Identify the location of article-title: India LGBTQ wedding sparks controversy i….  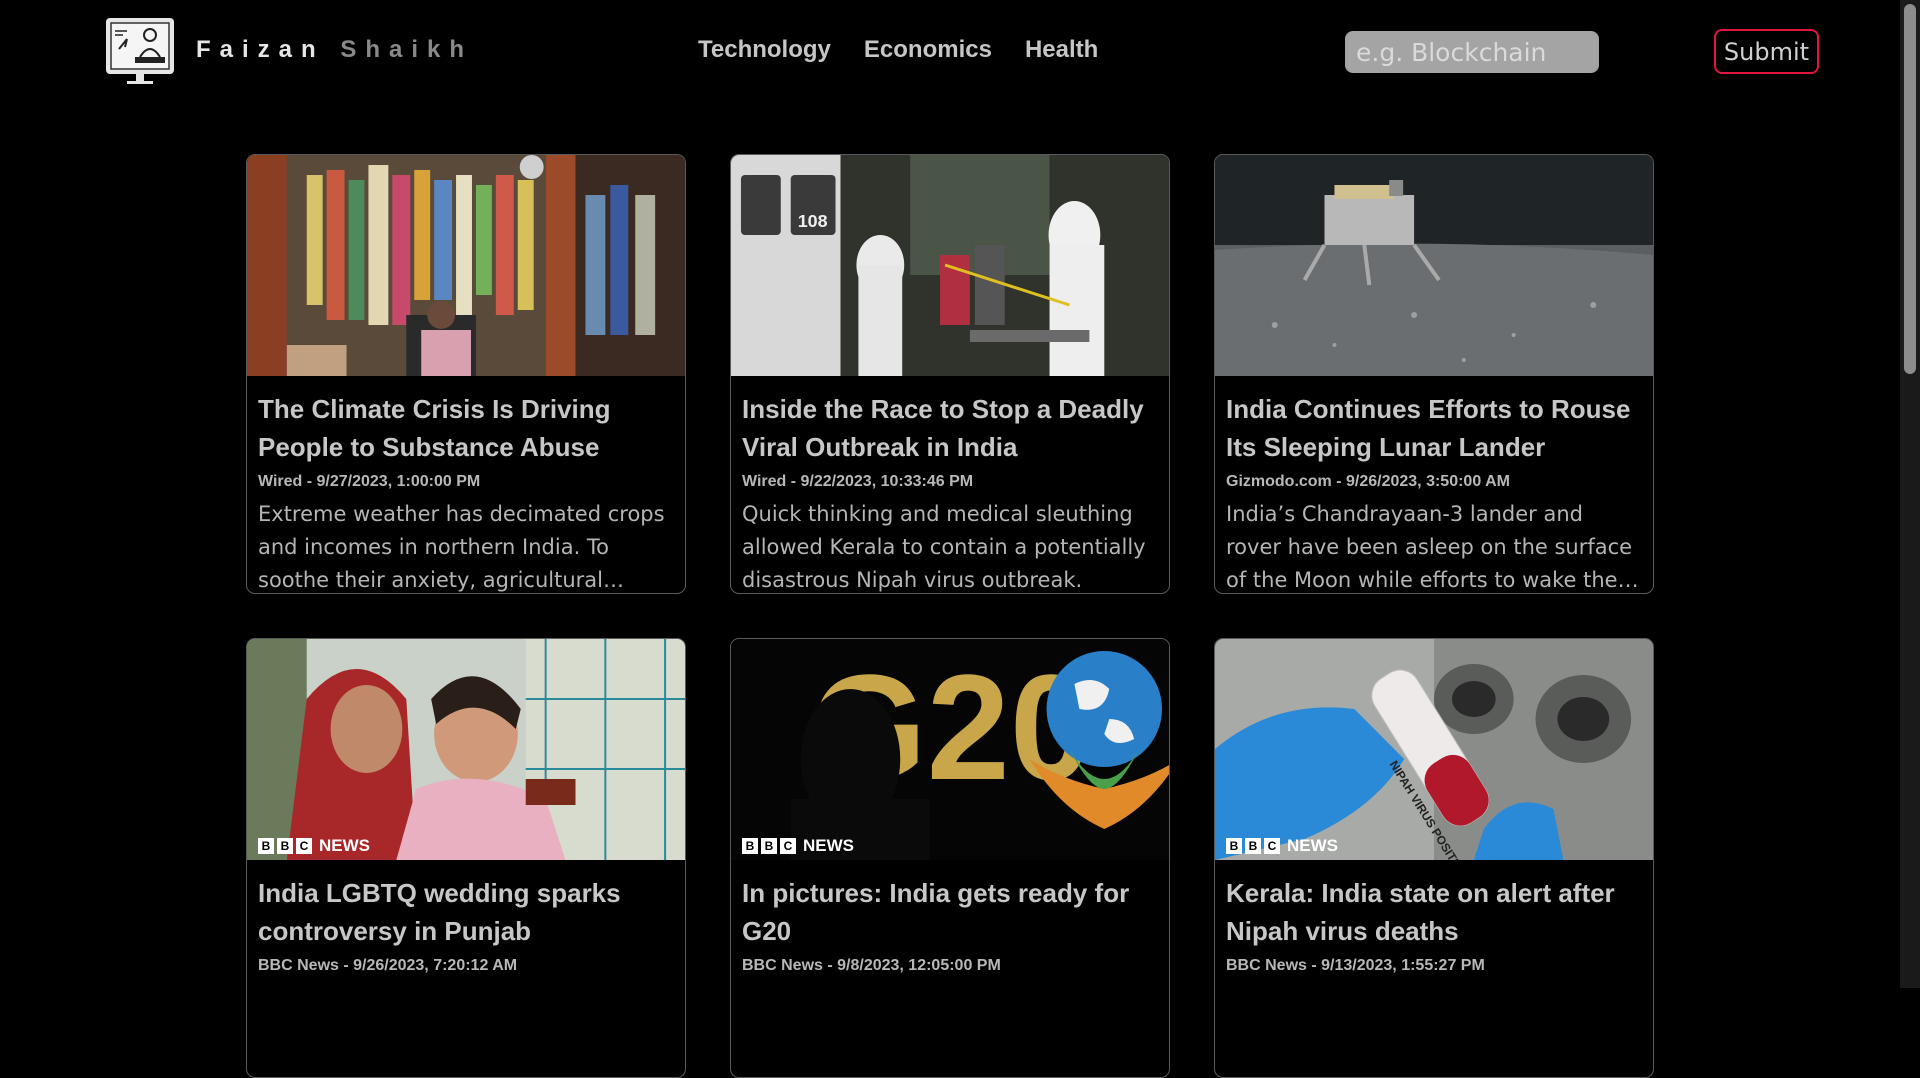
(466, 912).